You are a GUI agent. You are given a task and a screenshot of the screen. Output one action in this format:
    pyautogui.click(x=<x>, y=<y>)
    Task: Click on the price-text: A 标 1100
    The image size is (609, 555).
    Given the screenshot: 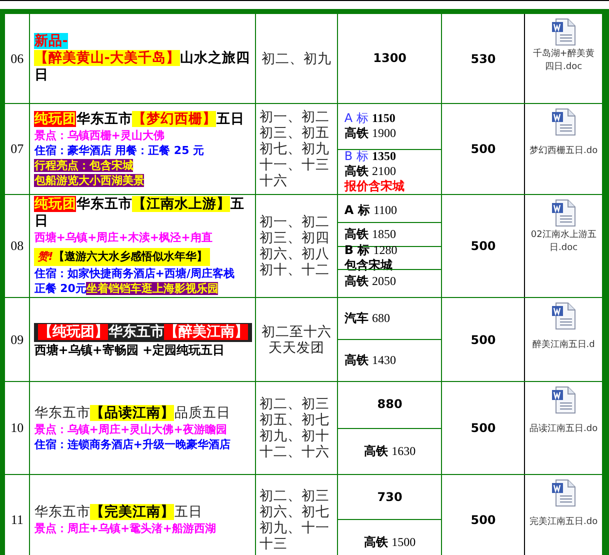 What is the action you would take?
    pyautogui.click(x=370, y=210)
    